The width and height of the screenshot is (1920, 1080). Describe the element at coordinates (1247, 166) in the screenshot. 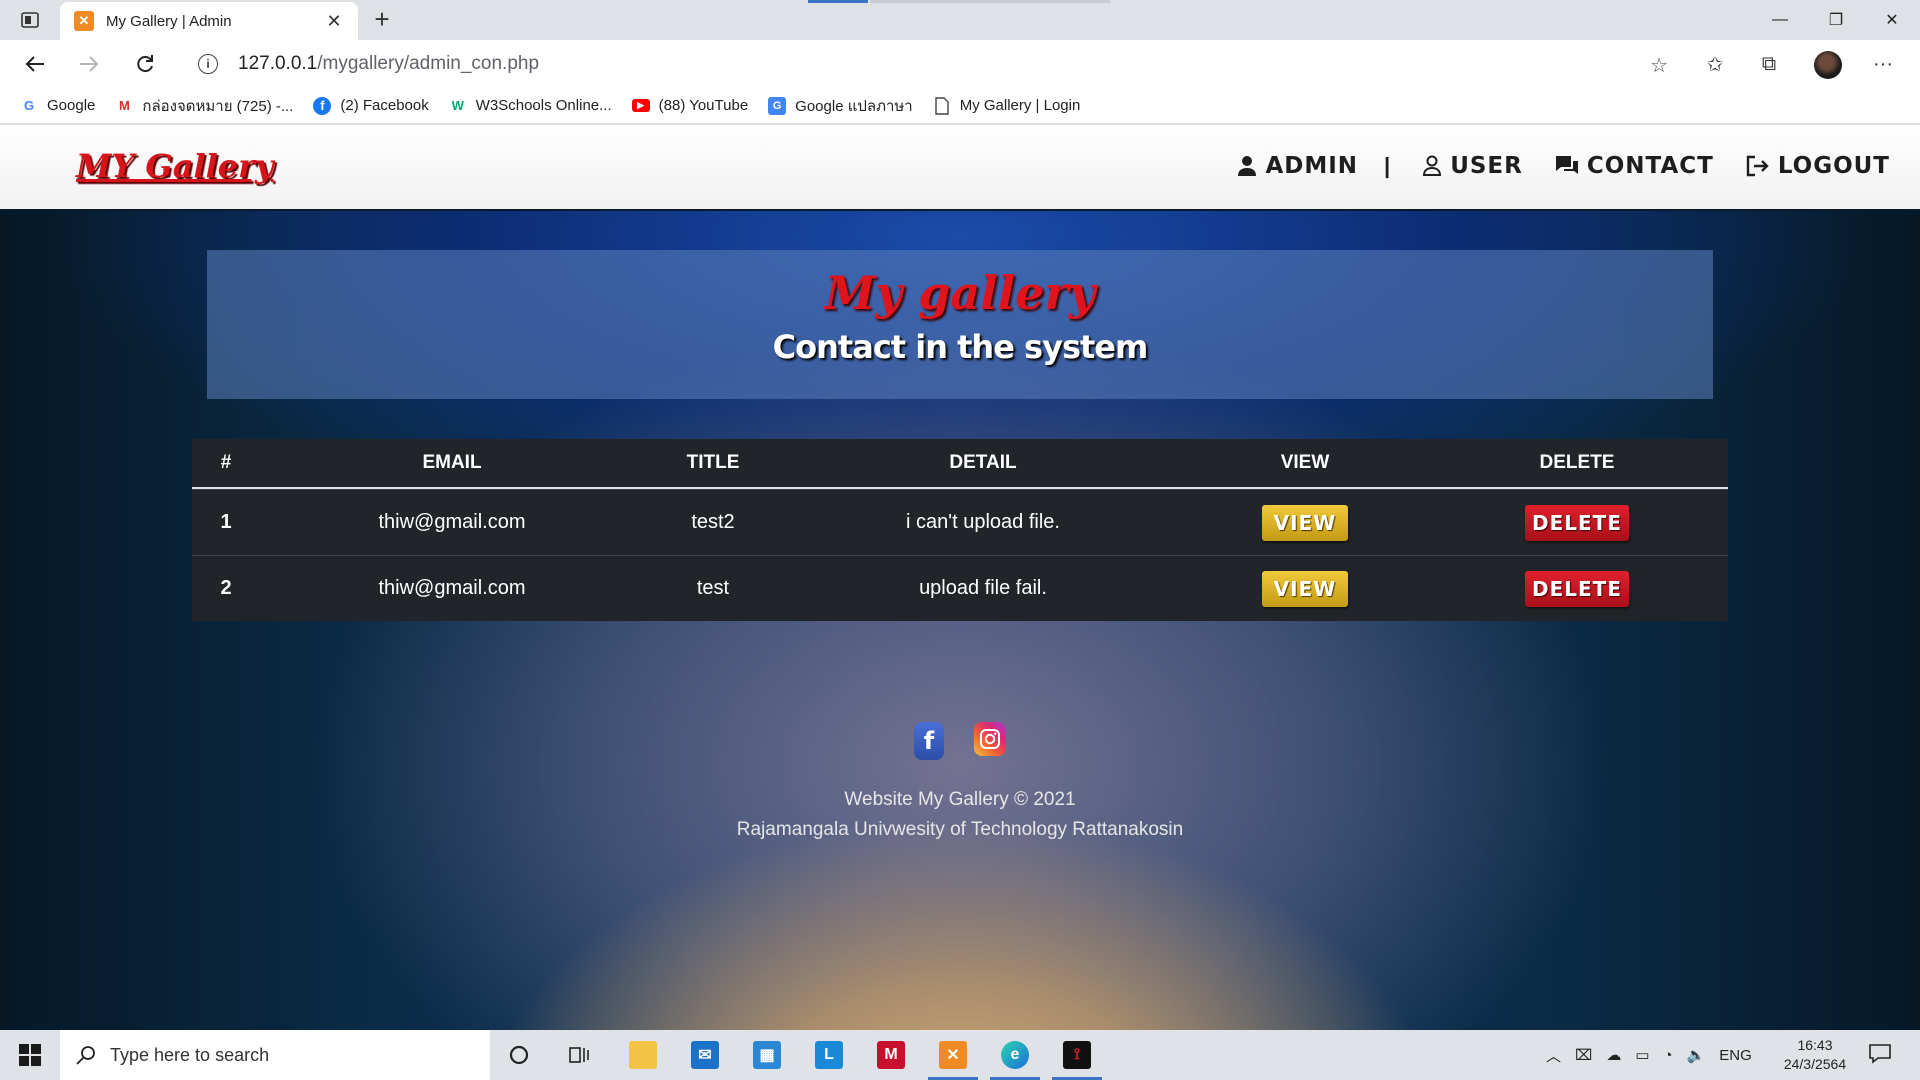

I see `admin-user-icon` at that location.